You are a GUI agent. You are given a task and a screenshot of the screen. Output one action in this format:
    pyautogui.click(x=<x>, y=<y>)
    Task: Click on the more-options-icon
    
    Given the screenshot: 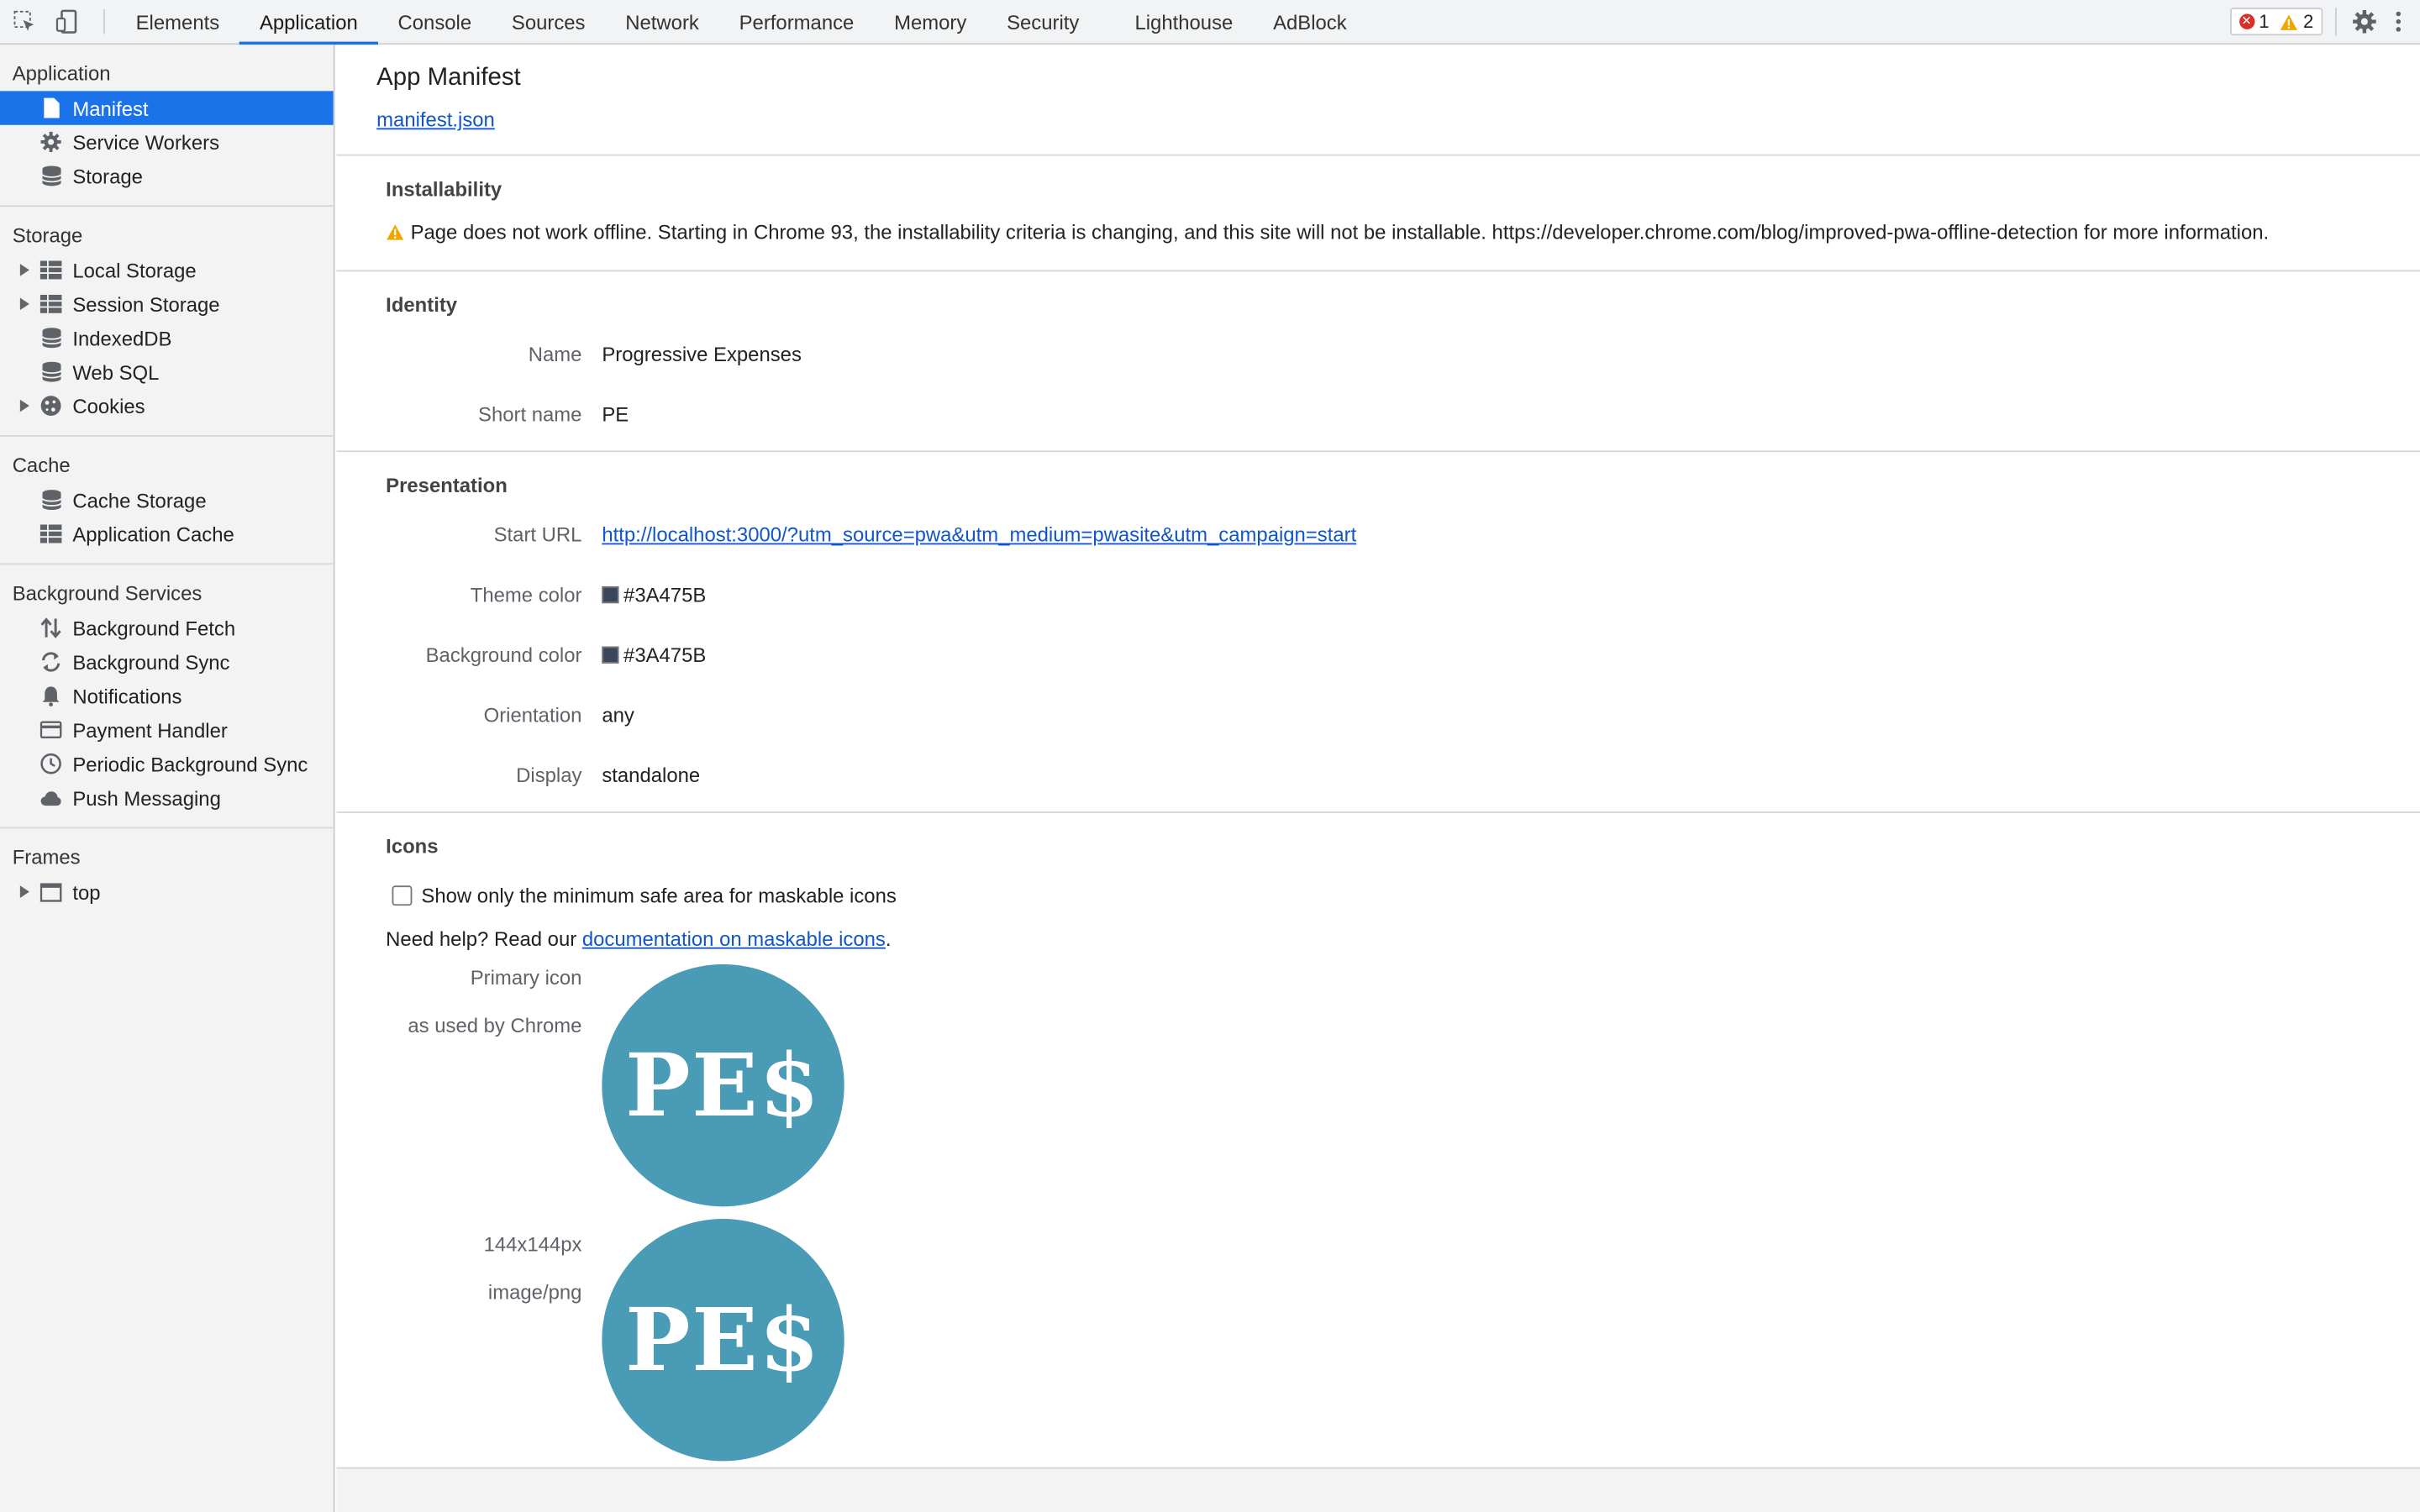 What is the action you would take?
    pyautogui.click(x=2399, y=22)
    